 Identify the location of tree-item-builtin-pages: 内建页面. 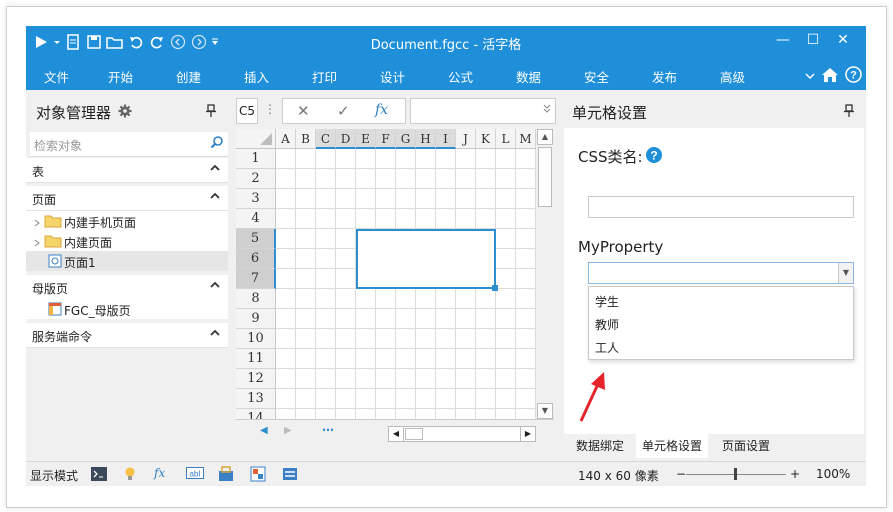
(127, 241).